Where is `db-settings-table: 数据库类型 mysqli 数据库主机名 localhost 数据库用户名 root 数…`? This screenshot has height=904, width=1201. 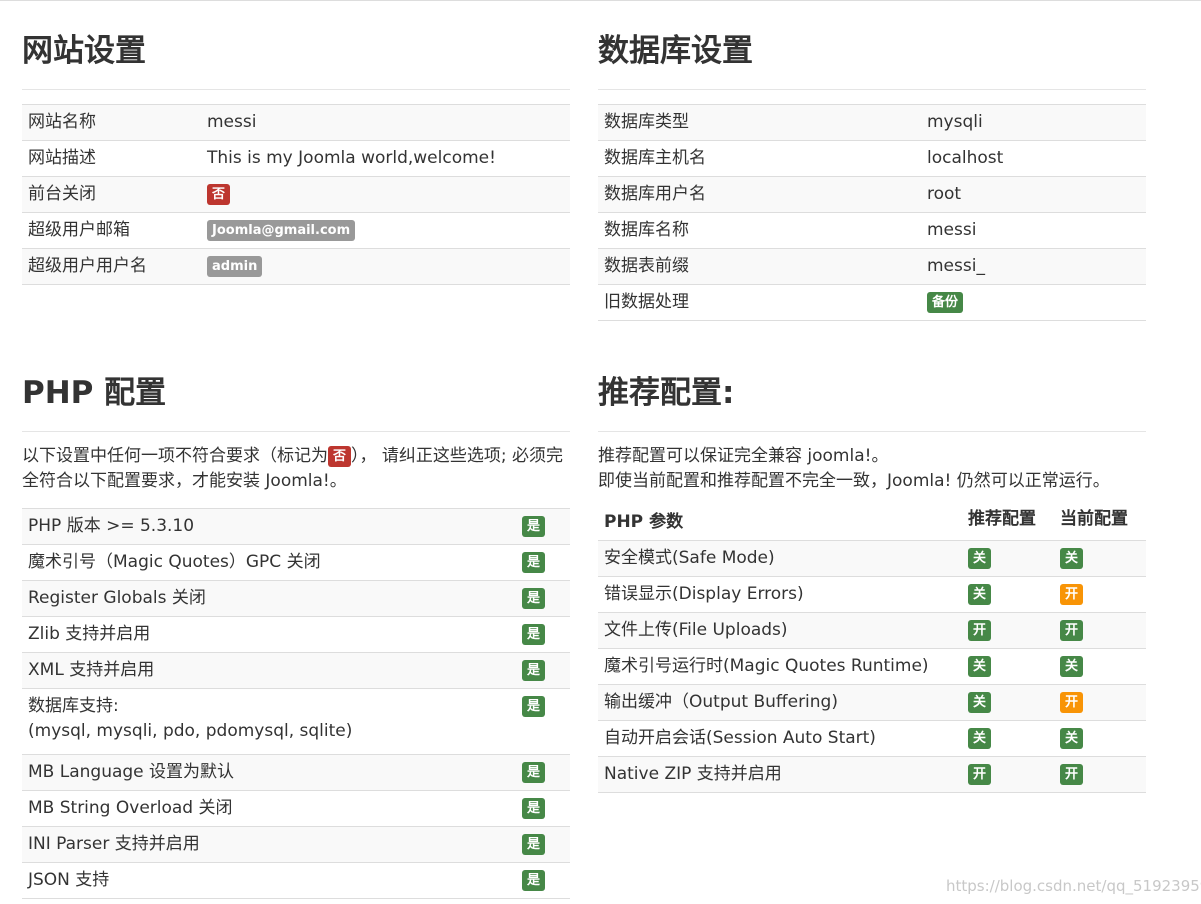 db-settings-table: 数据库类型 mysqli 数据库主机名 localhost 数据库用户名 root 数… is located at coordinates (872, 212).